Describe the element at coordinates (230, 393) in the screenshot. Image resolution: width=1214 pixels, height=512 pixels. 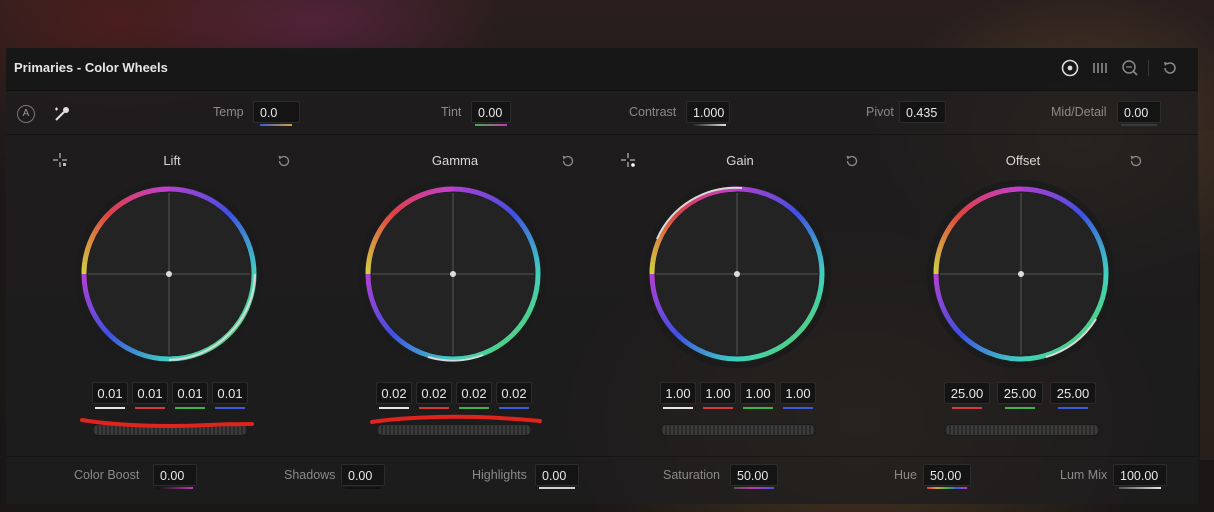
I see `lift-blue-field: 0.01` at that location.